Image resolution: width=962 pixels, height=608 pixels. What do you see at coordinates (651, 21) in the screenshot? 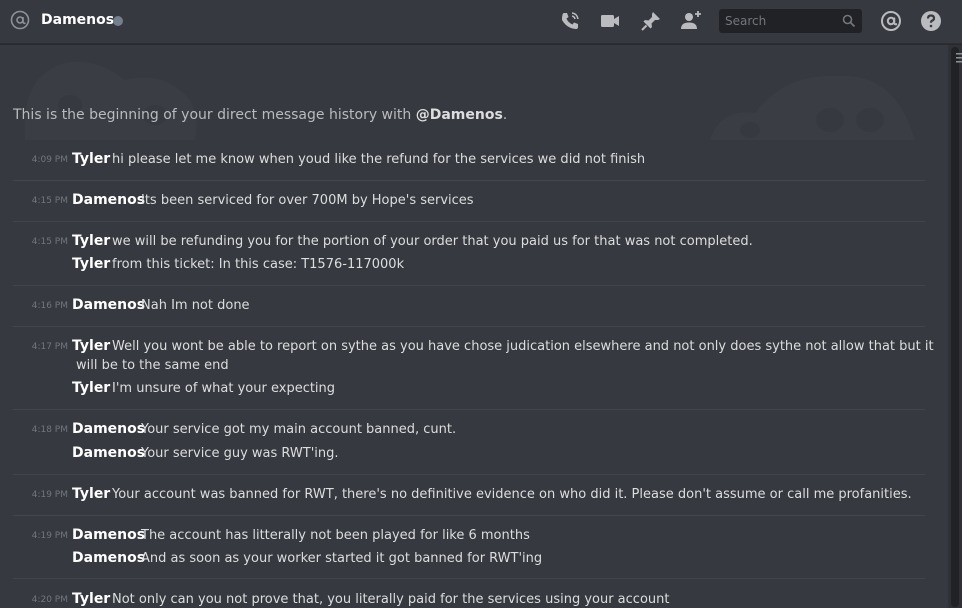
I see `pin-icon` at bounding box center [651, 21].